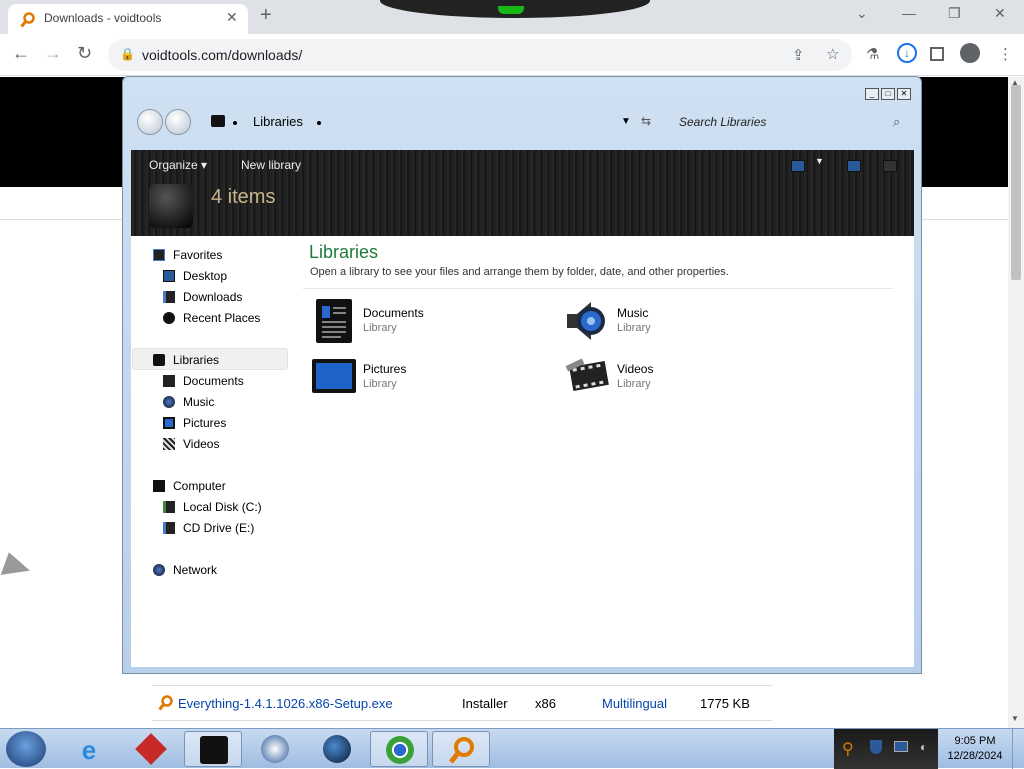 This screenshot has width=1024, height=769. I want to click on explorer-back-button, so click(150, 122).